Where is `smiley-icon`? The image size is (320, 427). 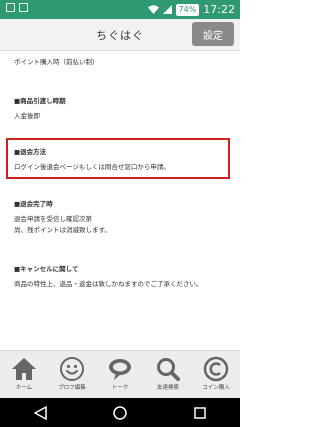 smiley-icon is located at coordinates (72, 369).